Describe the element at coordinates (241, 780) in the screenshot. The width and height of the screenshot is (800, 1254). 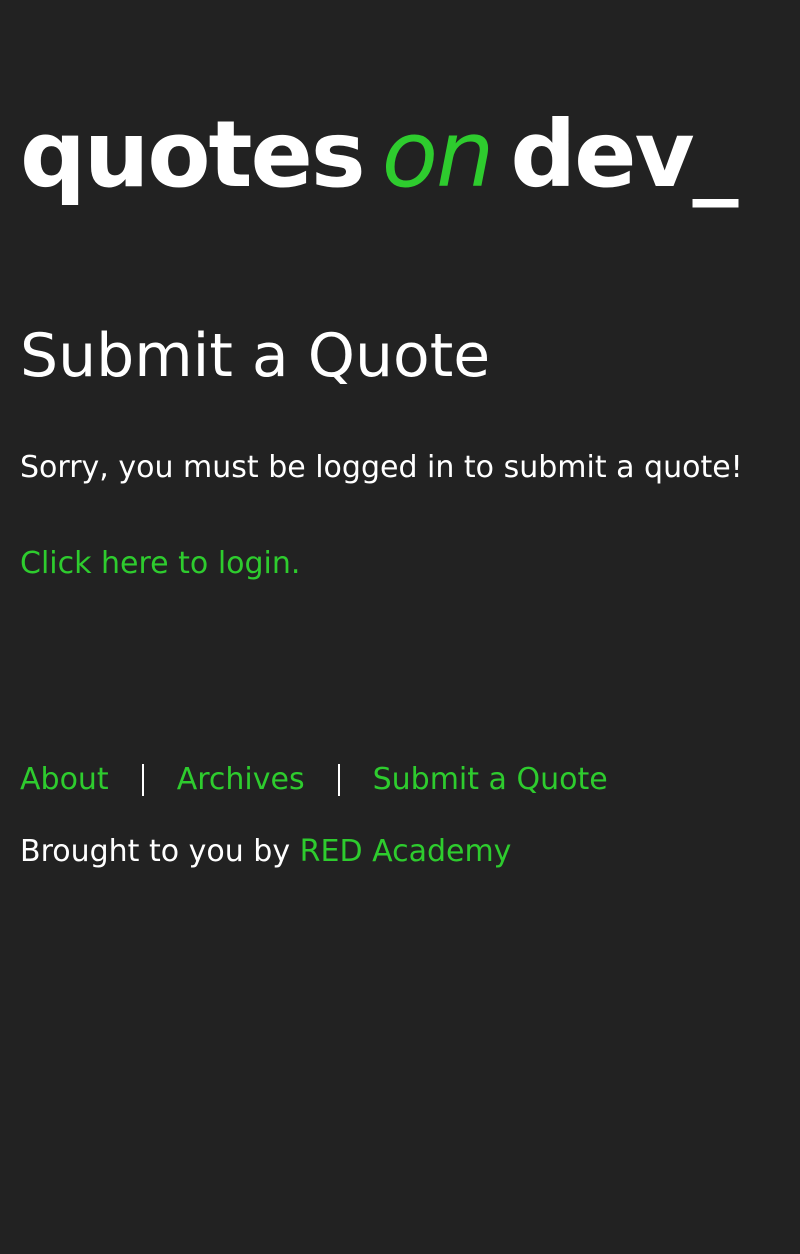
I see `footer-link-archives: Archives` at that location.